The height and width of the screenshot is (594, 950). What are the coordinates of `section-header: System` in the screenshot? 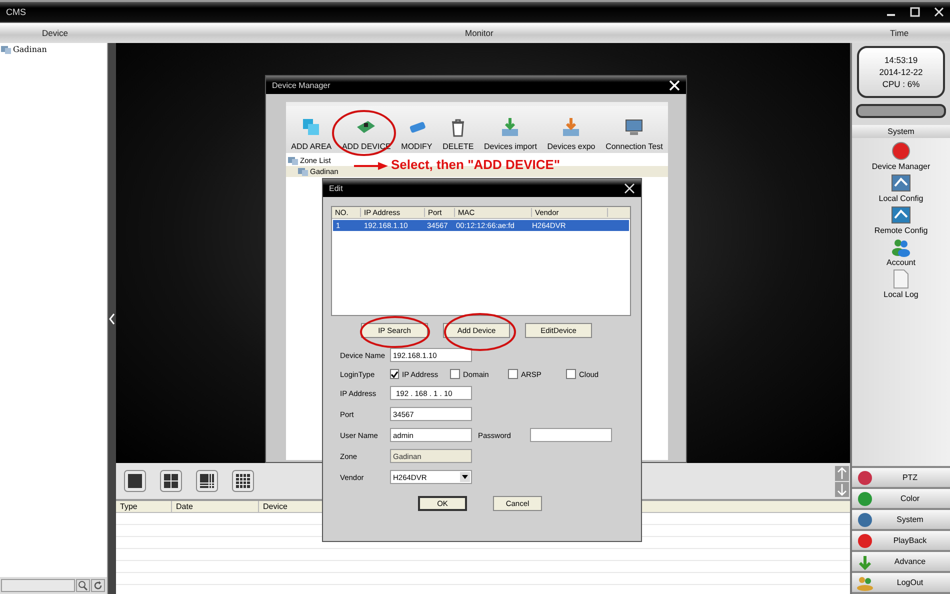 It's located at (901, 131).